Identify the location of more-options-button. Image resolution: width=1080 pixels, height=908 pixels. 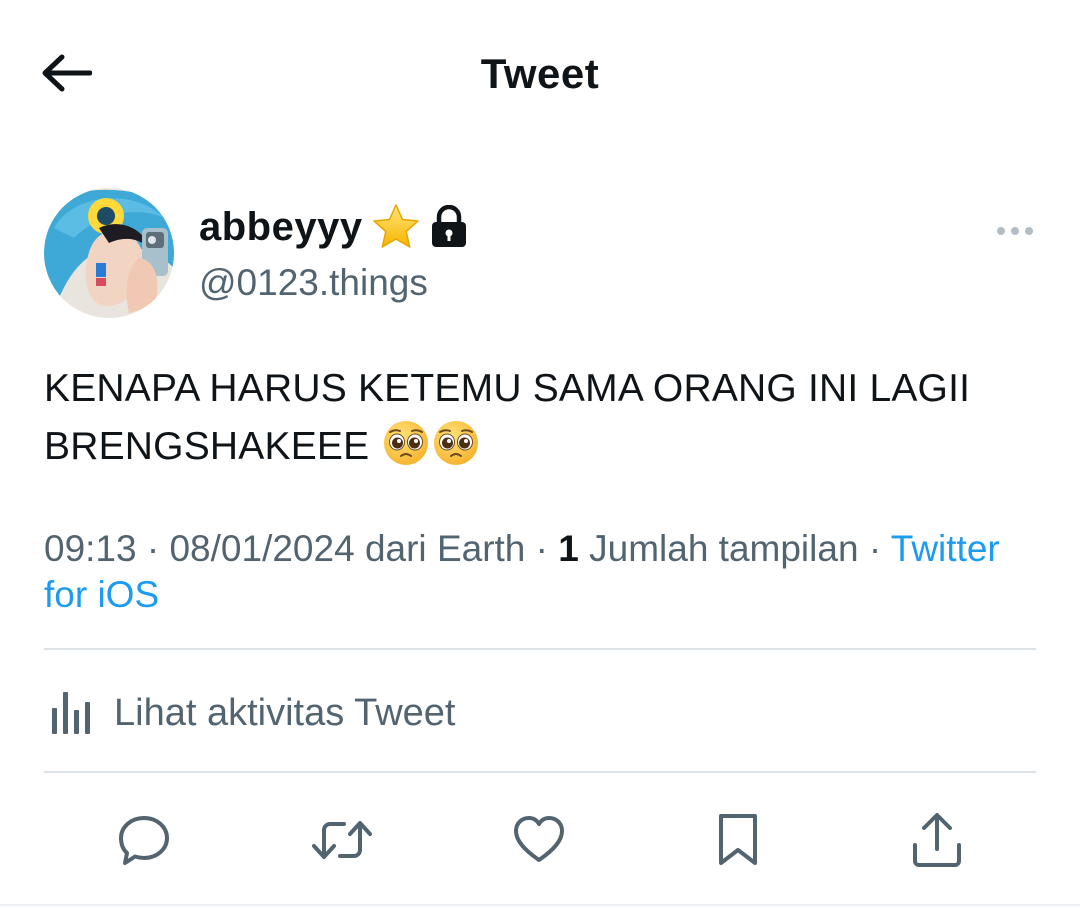
(1015, 231).